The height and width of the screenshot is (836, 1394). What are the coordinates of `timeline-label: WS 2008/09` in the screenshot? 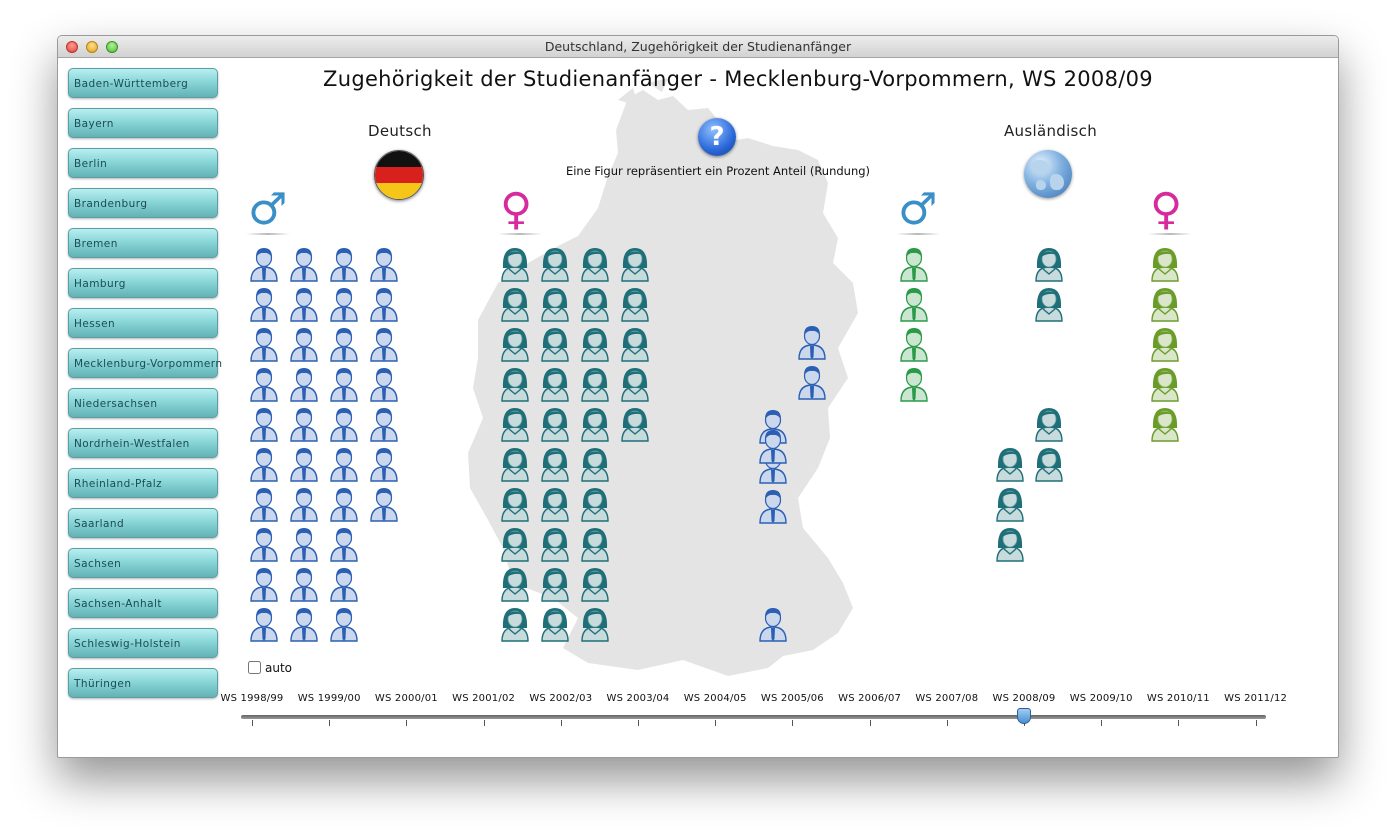 It's located at (1024, 698).